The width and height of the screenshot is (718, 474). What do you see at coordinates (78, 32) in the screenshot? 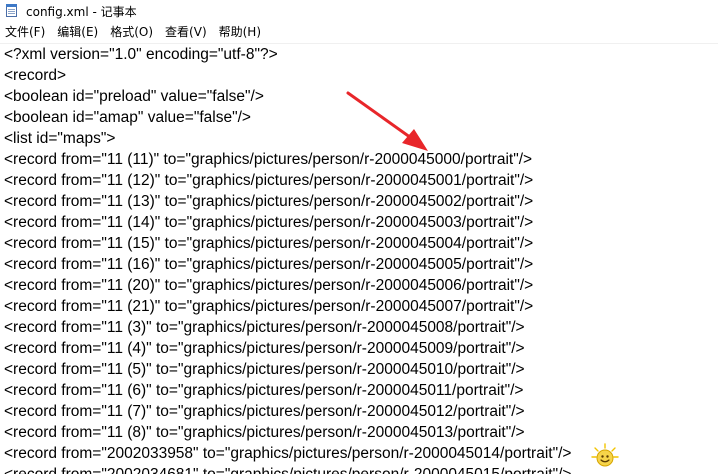
I see `menu-edit: 编辑(E)` at bounding box center [78, 32].